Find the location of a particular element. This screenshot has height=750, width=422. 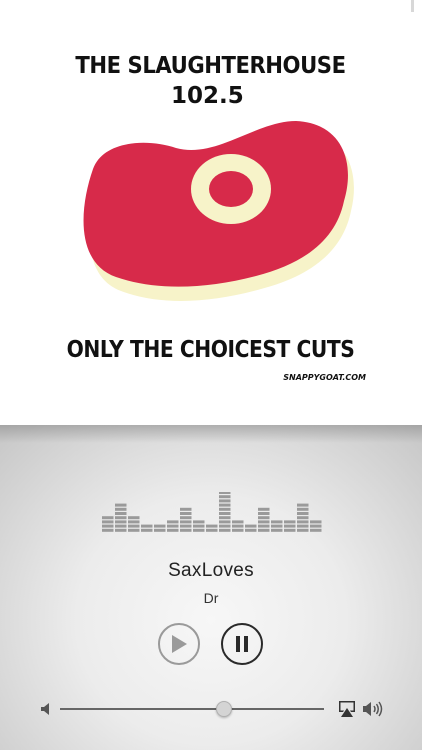

scroll-indicator is located at coordinates (412, 6).